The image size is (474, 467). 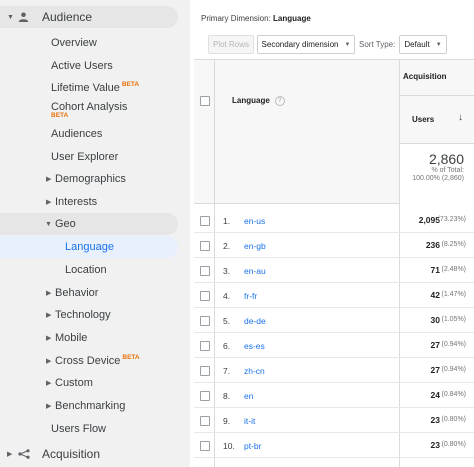 I want to click on row-index: 6., so click(x=227, y=346).